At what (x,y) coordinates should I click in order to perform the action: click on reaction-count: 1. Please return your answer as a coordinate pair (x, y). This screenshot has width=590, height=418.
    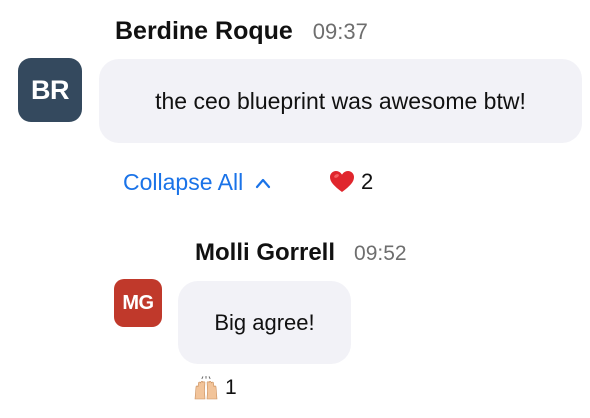
    Looking at the image, I should click on (231, 387).